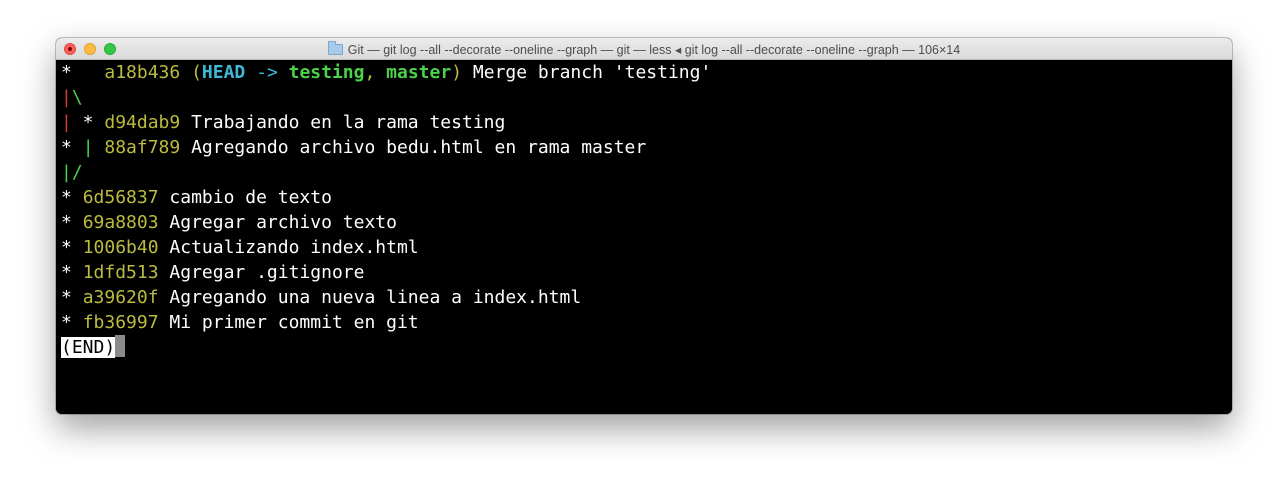 This screenshot has width=1288, height=489. Describe the element at coordinates (419, 72) in the screenshot. I see `branch-ref: master` at that location.